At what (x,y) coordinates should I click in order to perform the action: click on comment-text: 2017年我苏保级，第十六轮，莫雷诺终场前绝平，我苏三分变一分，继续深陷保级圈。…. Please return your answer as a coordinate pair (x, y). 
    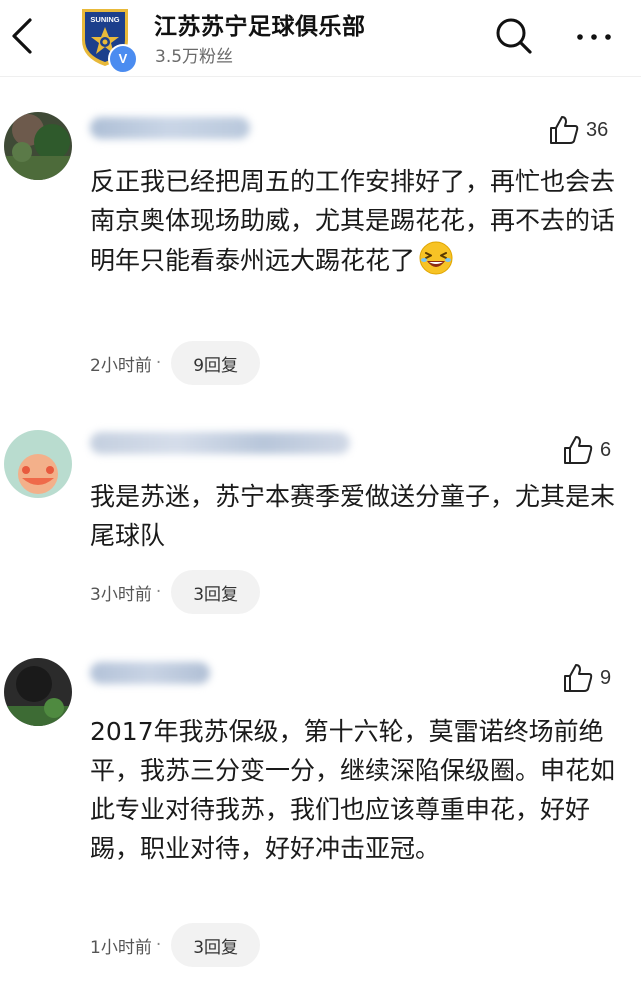
    Looking at the image, I should click on (353, 790).